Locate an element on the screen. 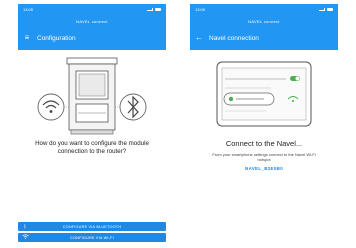 This screenshot has height=248, width=356. wifi-circle-icon is located at coordinates (51, 107).